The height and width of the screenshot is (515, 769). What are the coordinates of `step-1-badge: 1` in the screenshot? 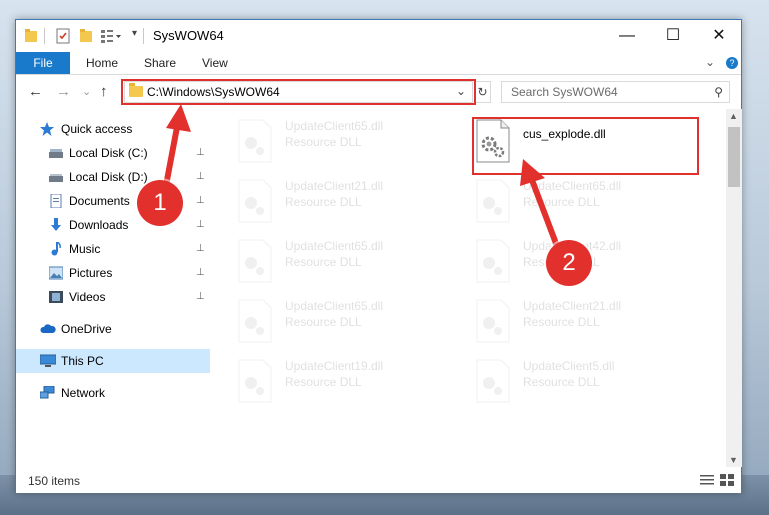 It's located at (160, 203).